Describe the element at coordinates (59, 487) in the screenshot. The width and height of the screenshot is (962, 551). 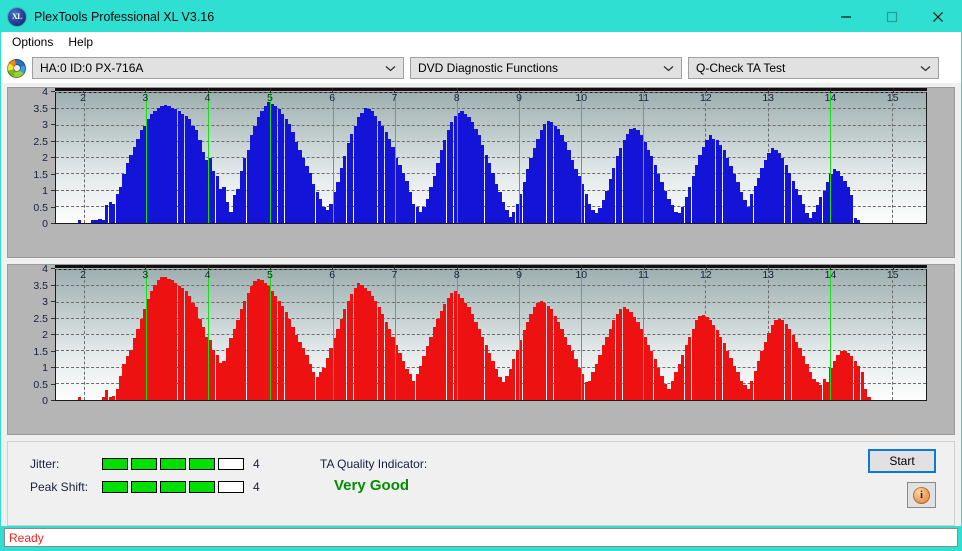
I see `peak-shift-label: Peak Shift:` at that location.